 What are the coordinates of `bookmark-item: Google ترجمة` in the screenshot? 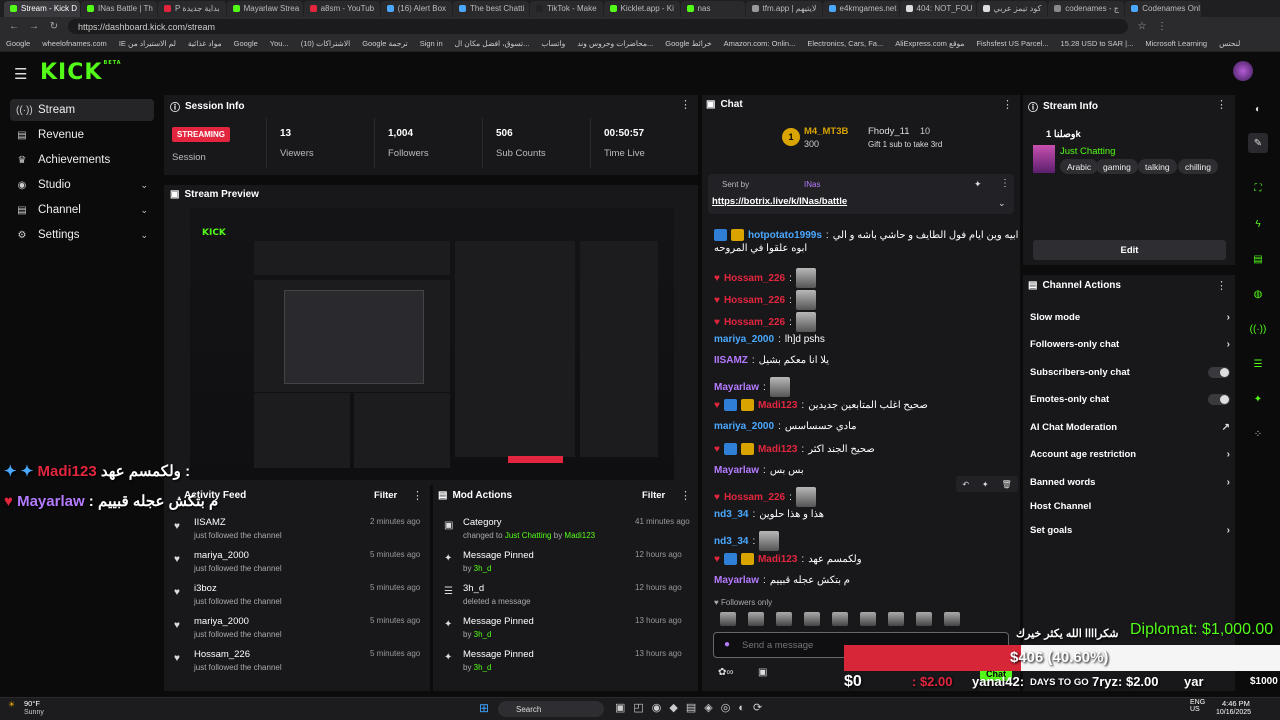 It's located at (385, 43).